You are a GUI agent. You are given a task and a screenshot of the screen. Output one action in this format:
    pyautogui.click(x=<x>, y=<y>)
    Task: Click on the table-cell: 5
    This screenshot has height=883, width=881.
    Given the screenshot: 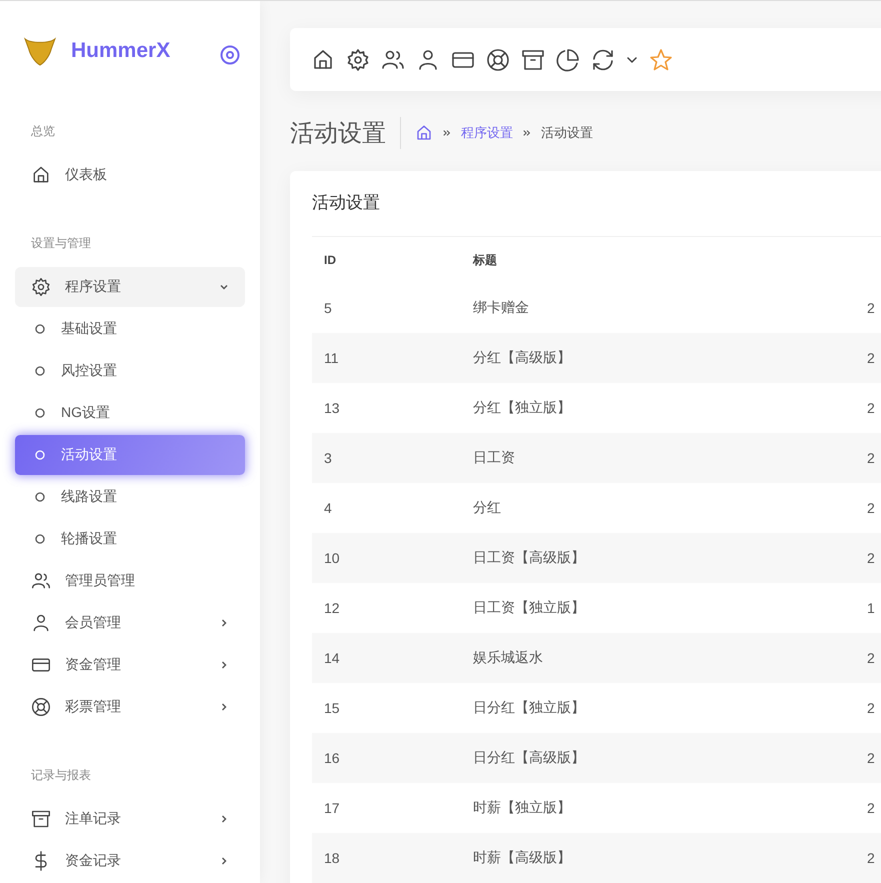 What is the action you would take?
    pyautogui.click(x=386, y=308)
    